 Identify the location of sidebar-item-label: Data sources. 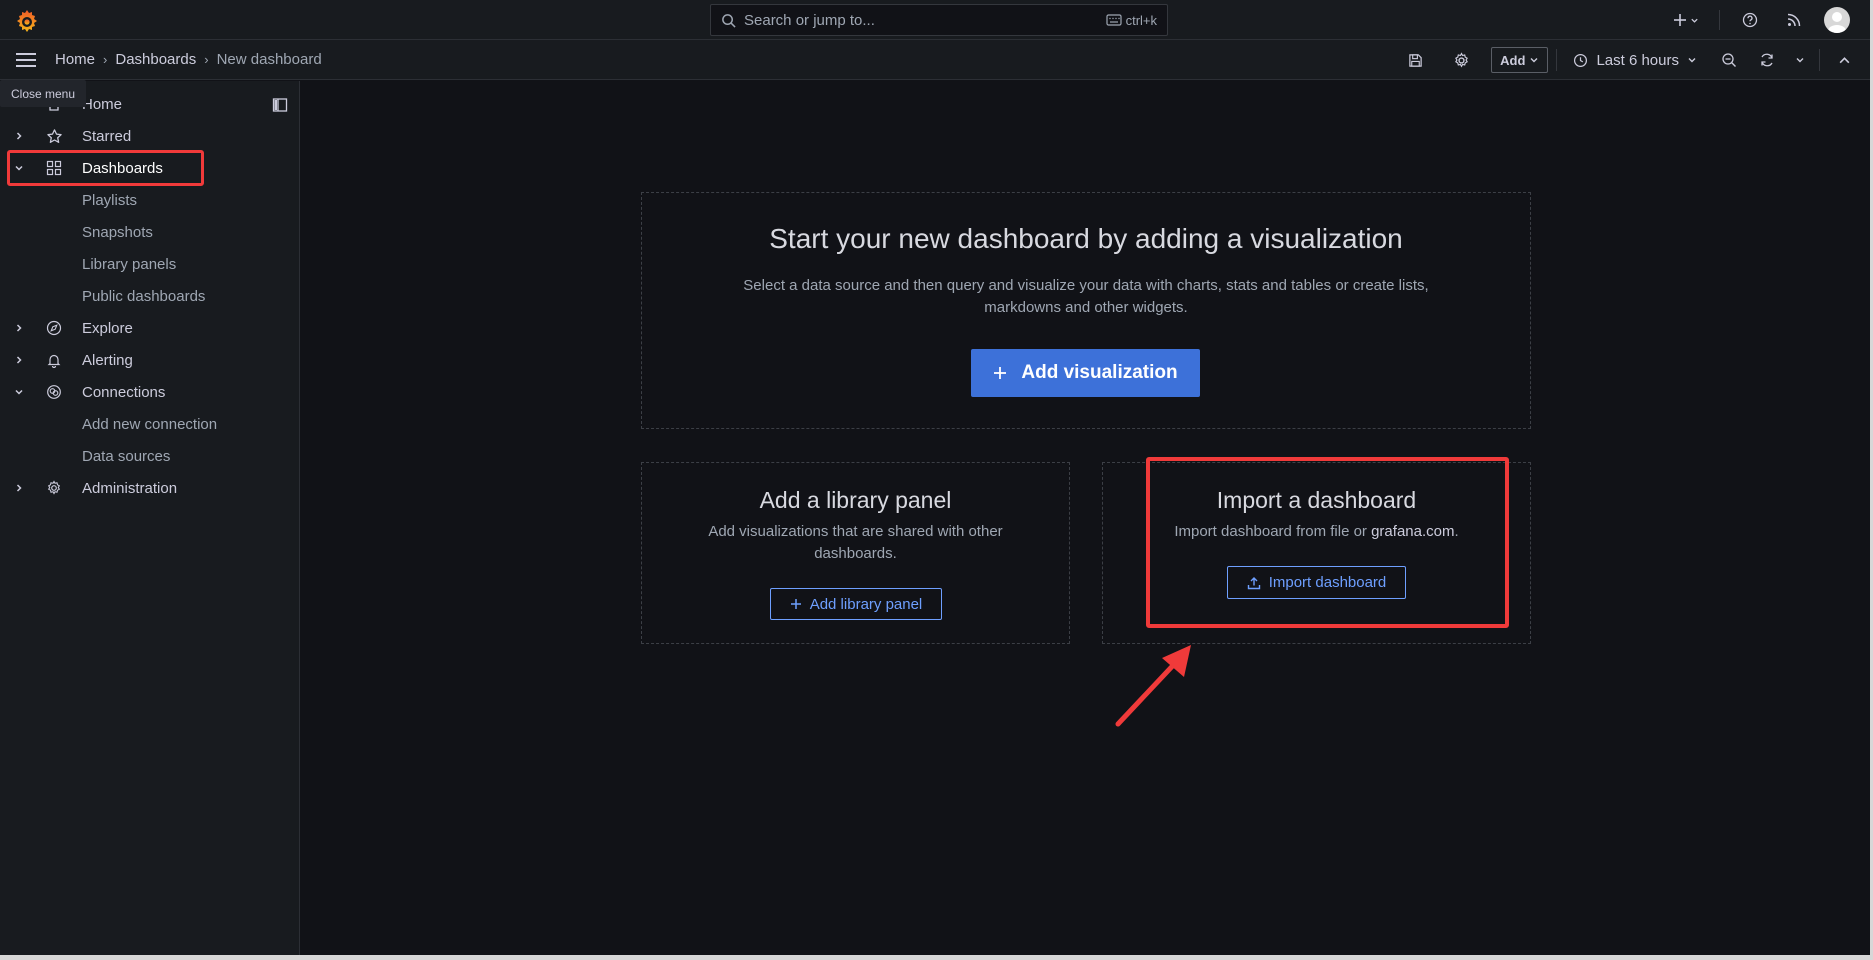
(126, 456).